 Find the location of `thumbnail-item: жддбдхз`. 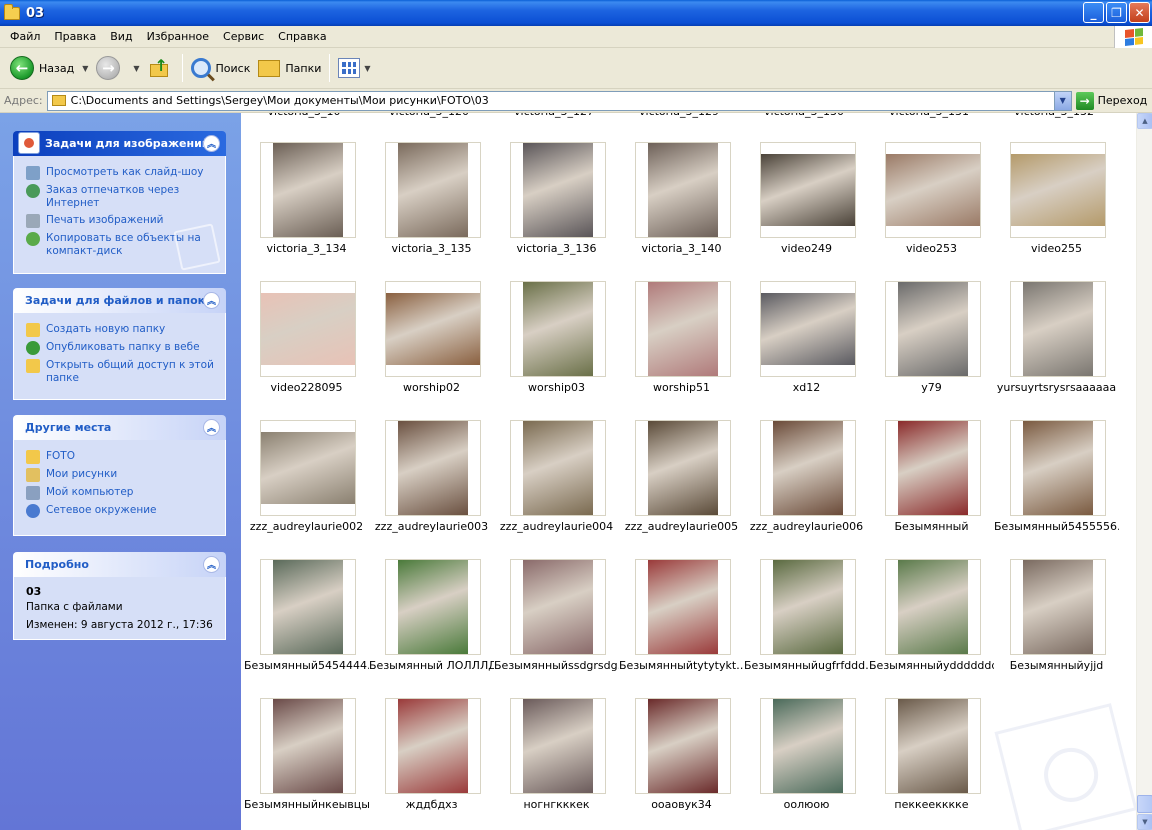

thumbnail-item: жддбдхз is located at coordinates (431, 763).